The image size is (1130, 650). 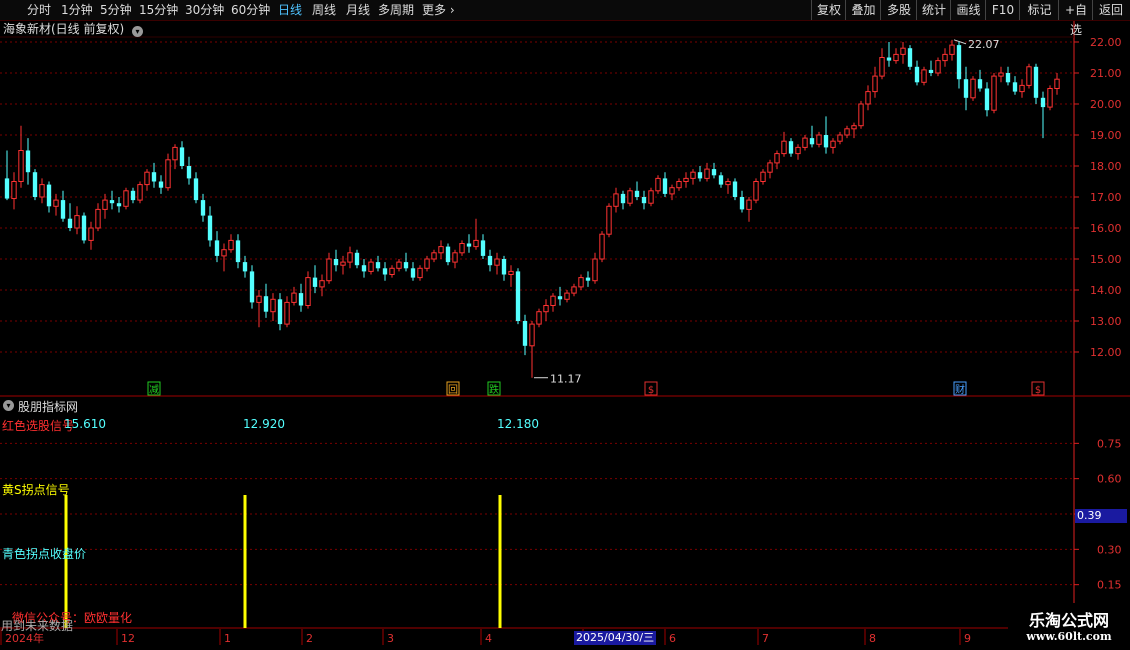 I want to click on indicator-title-text: 股朋指标网, so click(x=48, y=407).